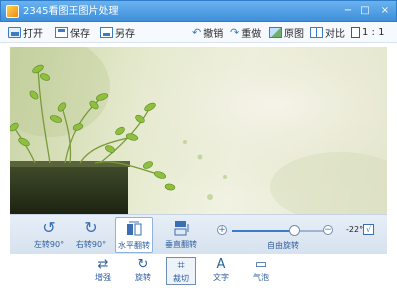 This screenshot has width=397, height=288. I want to click on rotate-left-label: 左转90°, so click(49, 244).